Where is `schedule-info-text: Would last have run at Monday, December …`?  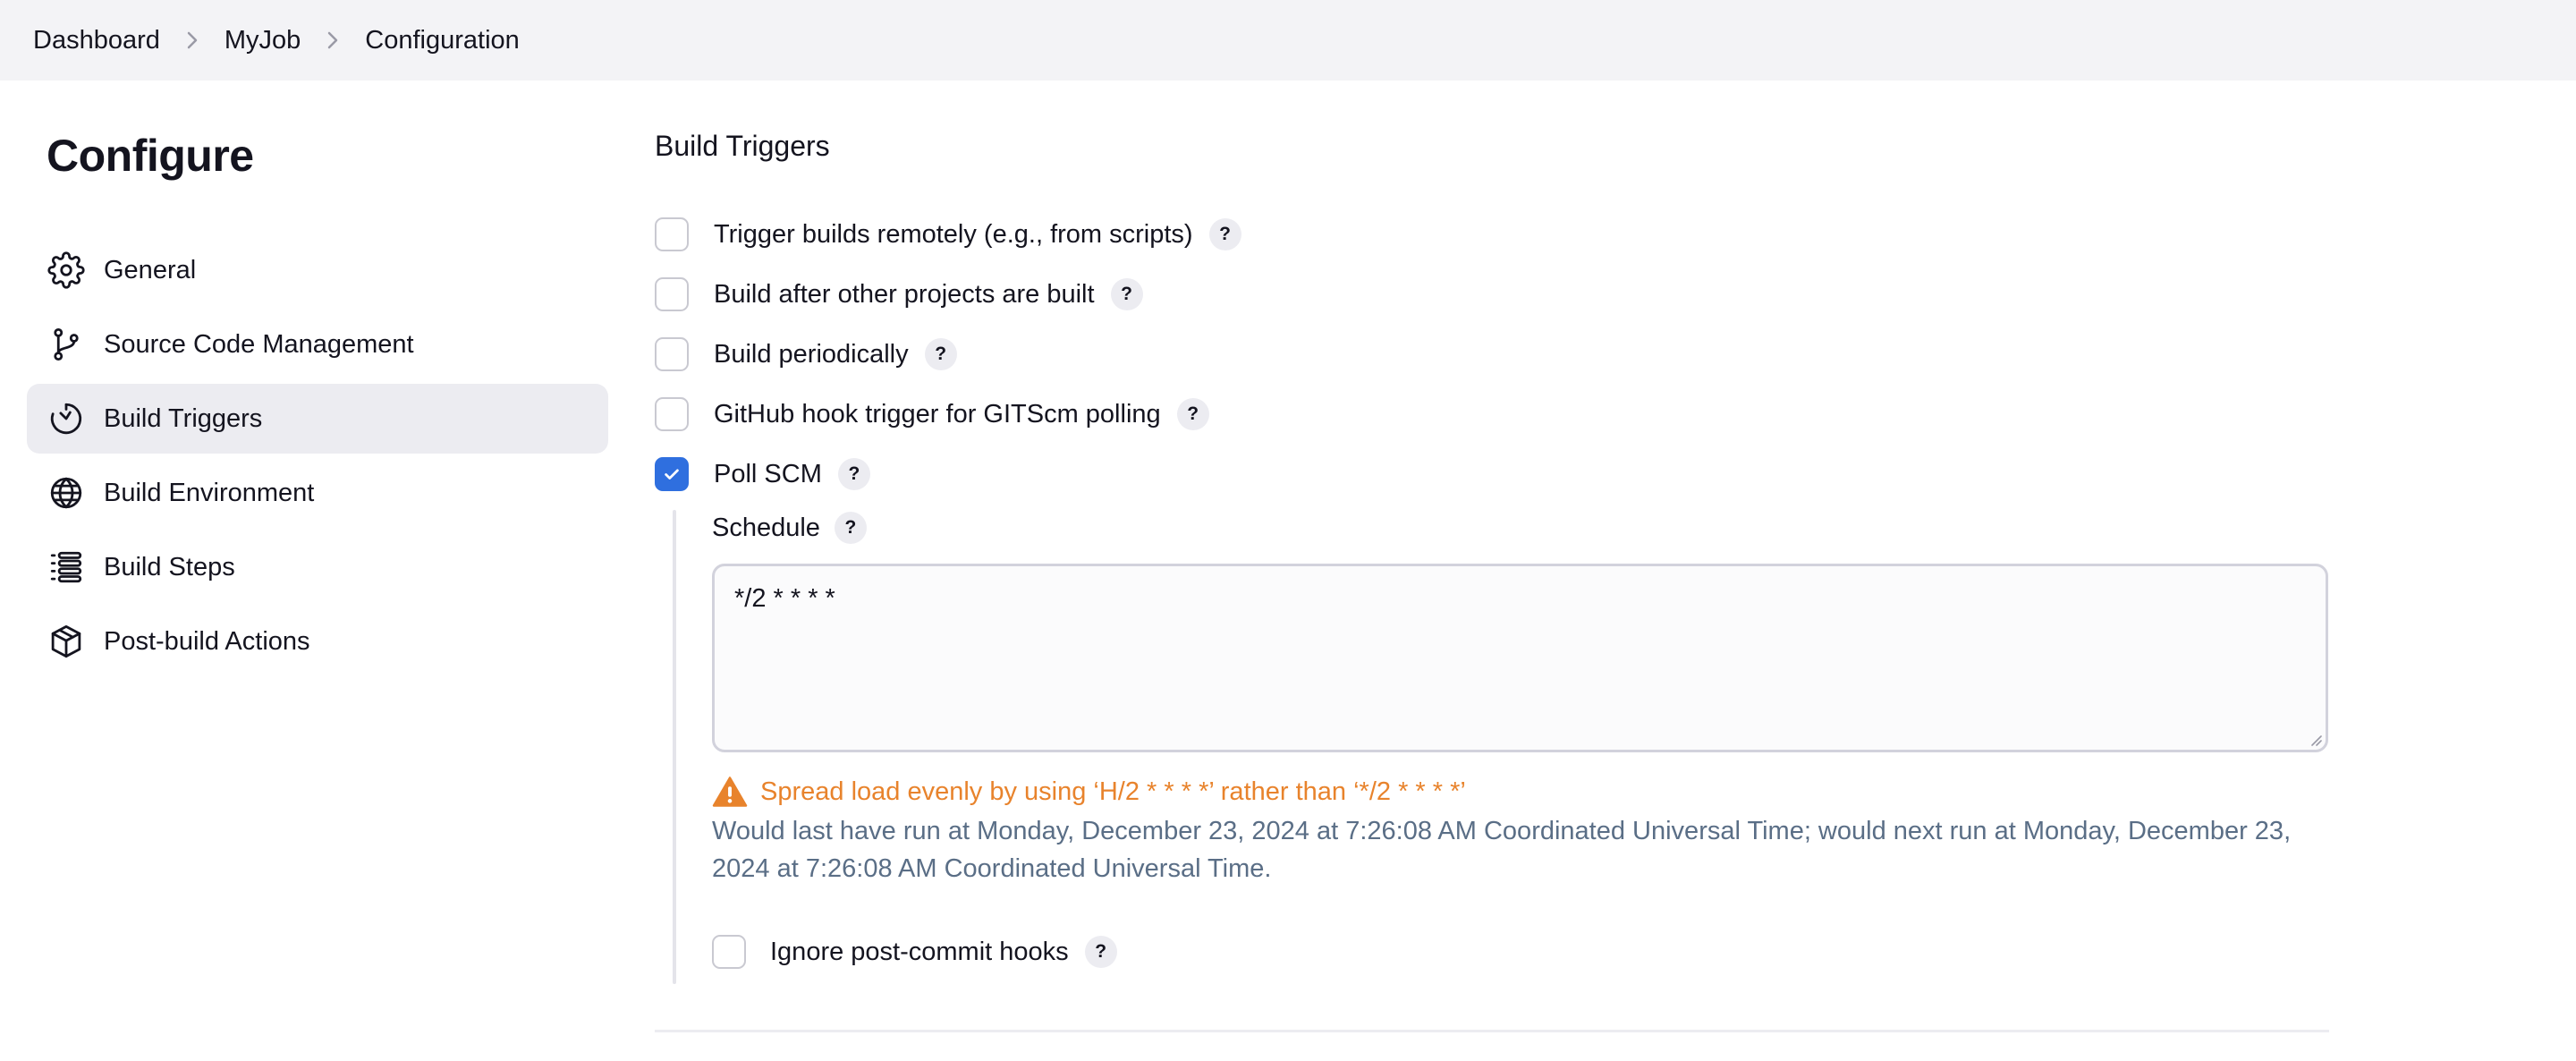
schedule-info-text: Would last have run at Monday, December … is located at coordinates (1502, 850).